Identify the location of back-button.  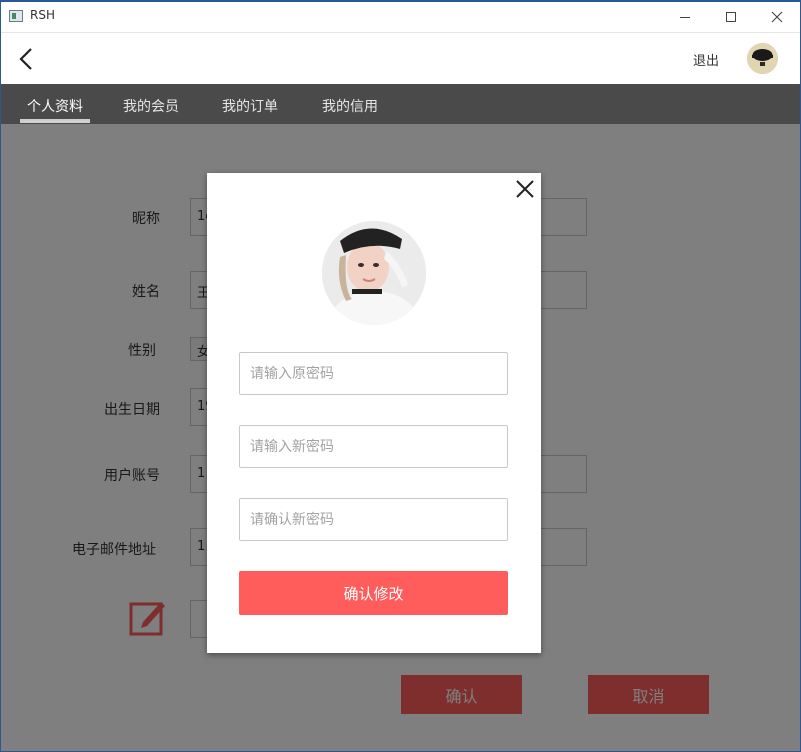
(27, 59).